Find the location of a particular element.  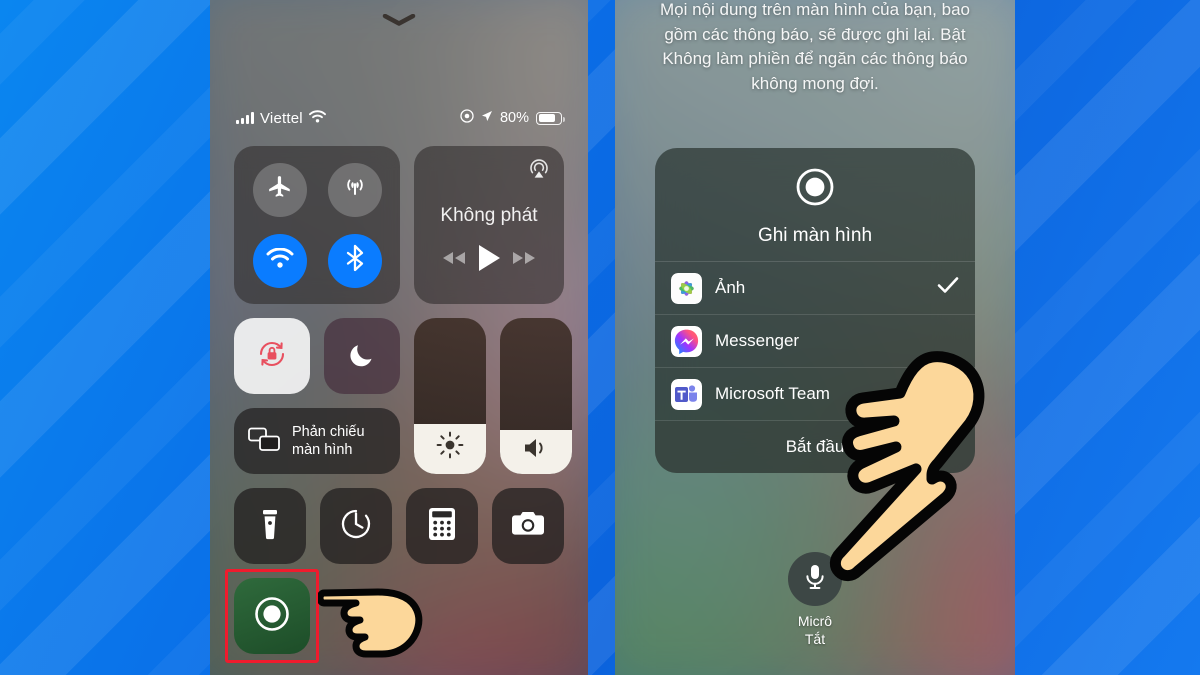

volume-slider is located at coordinates (536, 396).